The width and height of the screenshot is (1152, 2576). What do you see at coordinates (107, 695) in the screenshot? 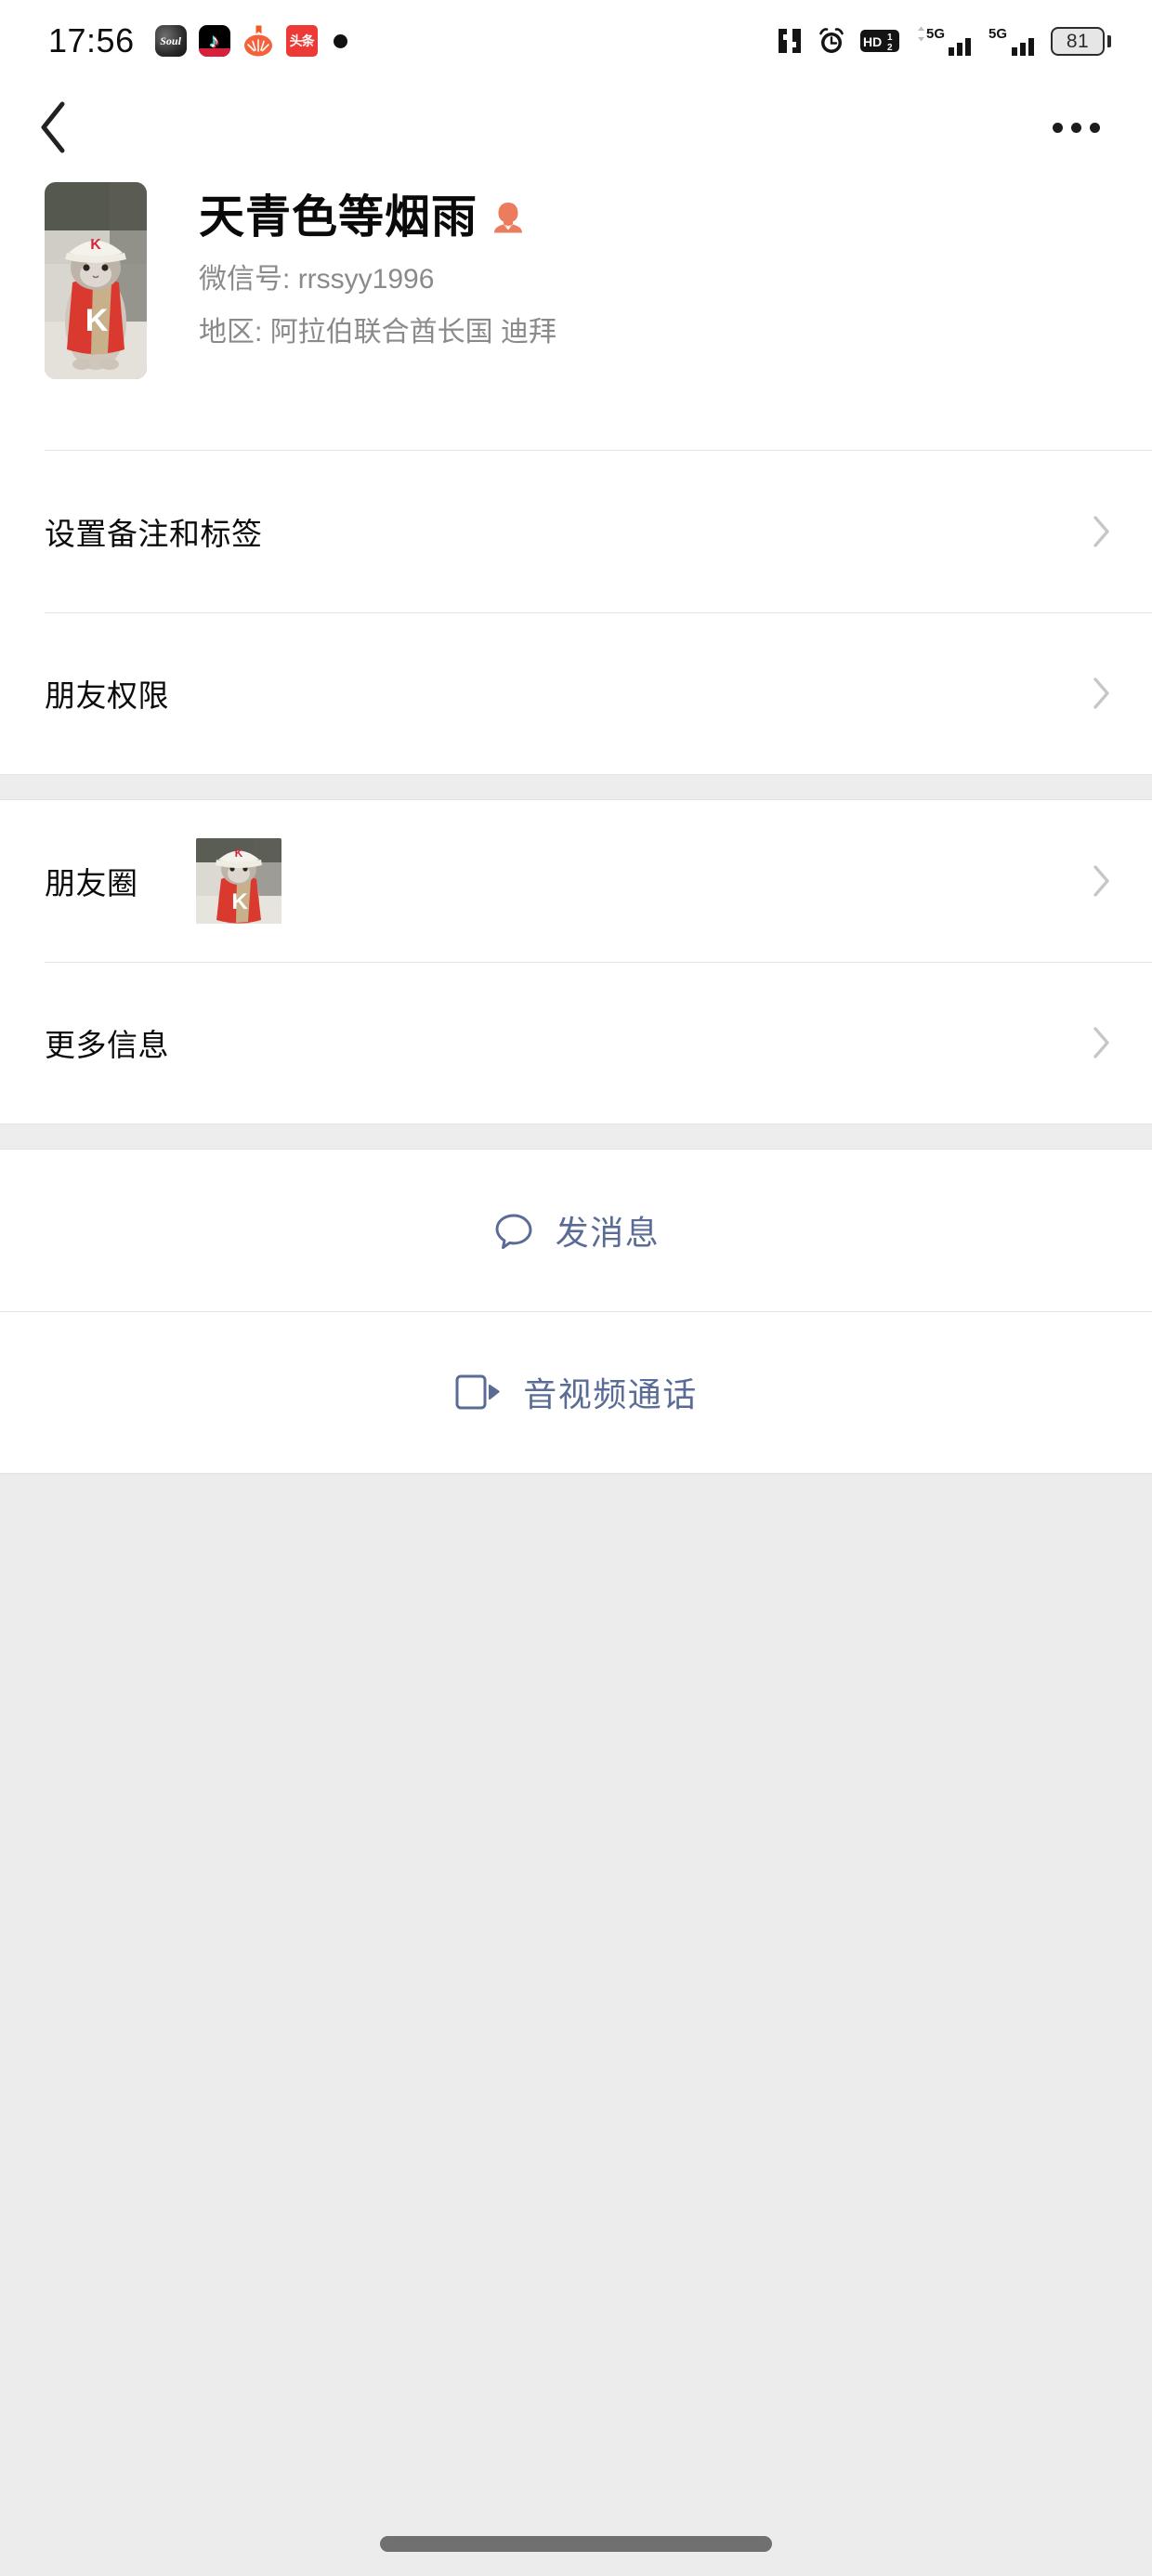
I see `row-friend-permissions-label: 朋友权限` at bounding box center [107, 695].